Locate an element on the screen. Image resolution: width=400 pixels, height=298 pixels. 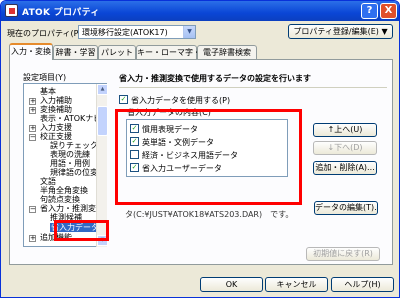
tab-input-conversion: 入力・変換 is located at coordinates (31, 51).